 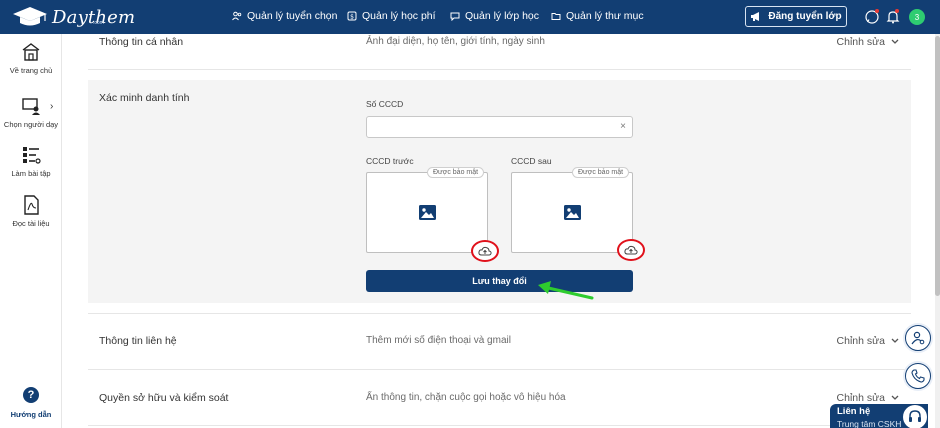 I want to click on edit-ownership-button: Chỉnh sửa, so click(x=868, y=398).